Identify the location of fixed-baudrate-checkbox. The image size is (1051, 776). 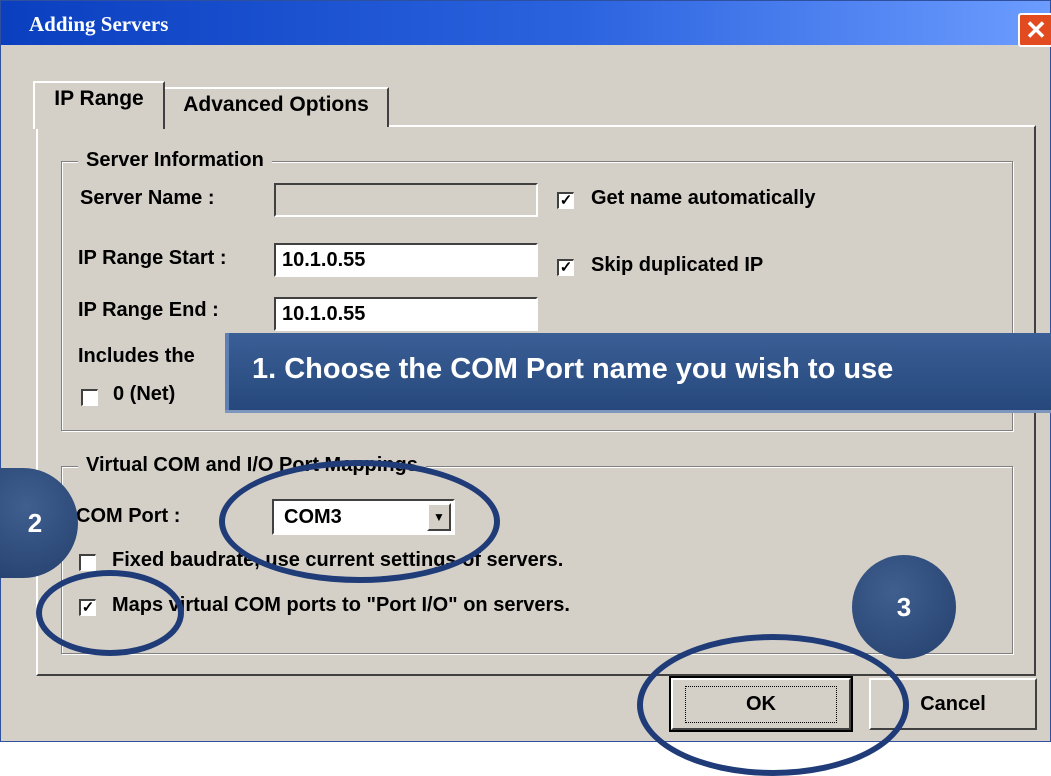
(87, 562).